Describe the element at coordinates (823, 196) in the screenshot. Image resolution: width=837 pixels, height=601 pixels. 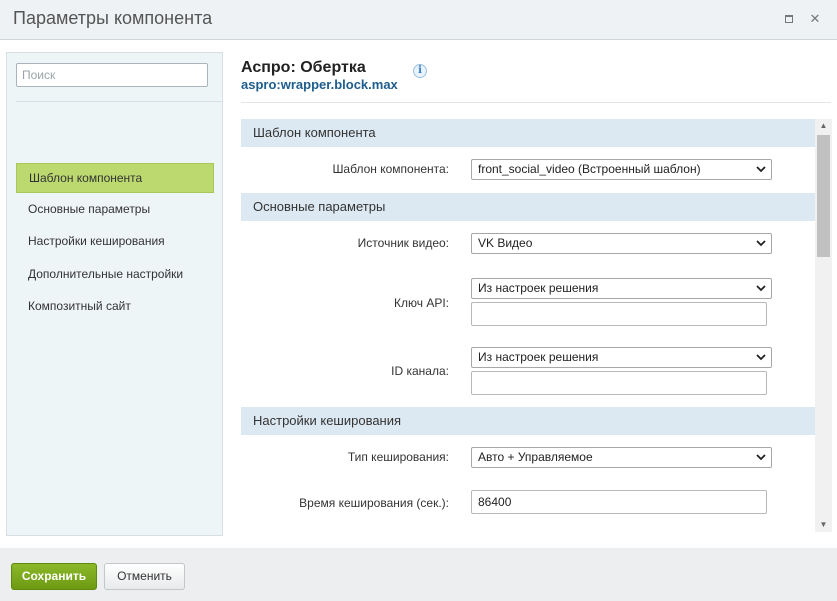
I see `scrollbar-thumb` at that location.